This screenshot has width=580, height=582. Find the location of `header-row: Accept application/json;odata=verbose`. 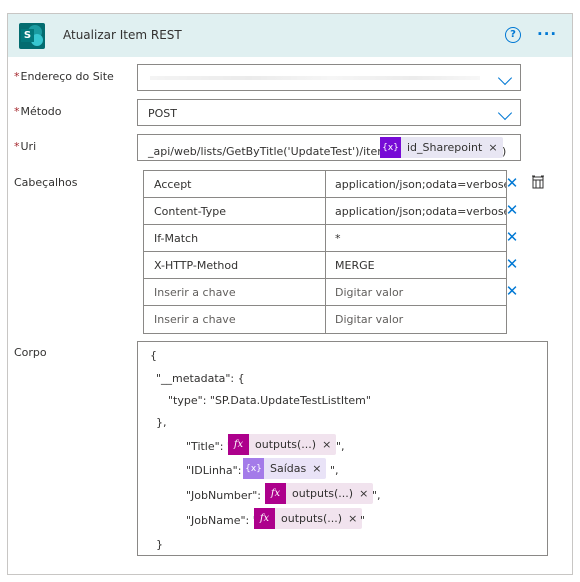

header-row: Accept application/json;odata=verbose is located at coordinates (325, 184).